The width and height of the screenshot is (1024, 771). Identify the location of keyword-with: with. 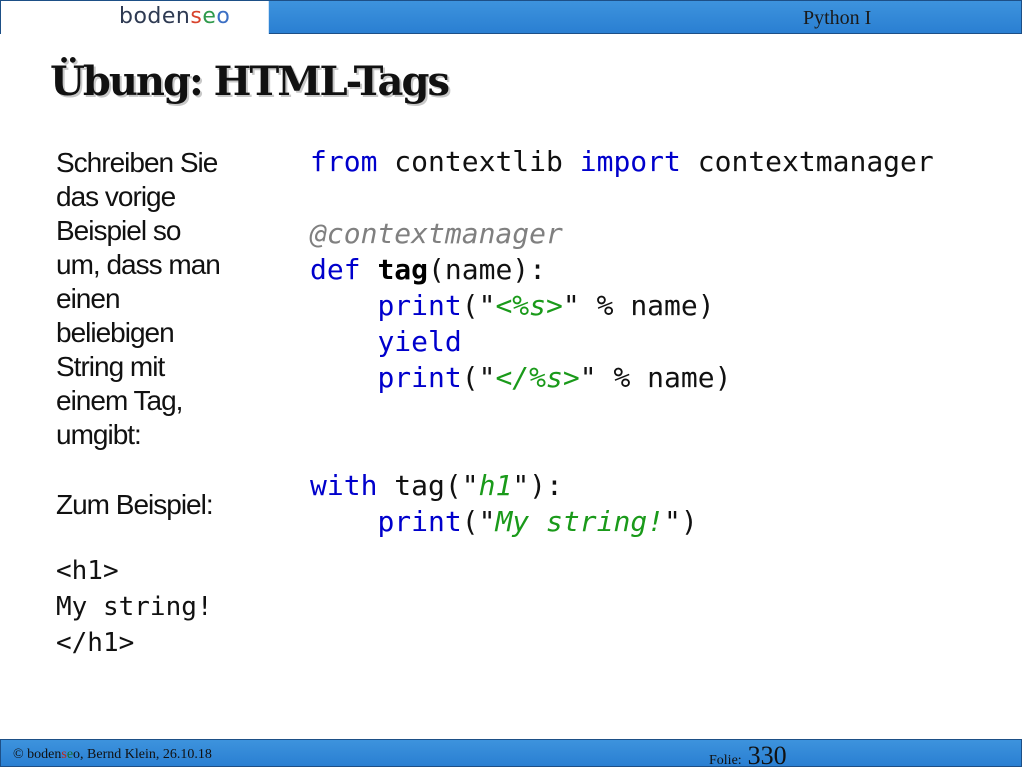
(344, 485).